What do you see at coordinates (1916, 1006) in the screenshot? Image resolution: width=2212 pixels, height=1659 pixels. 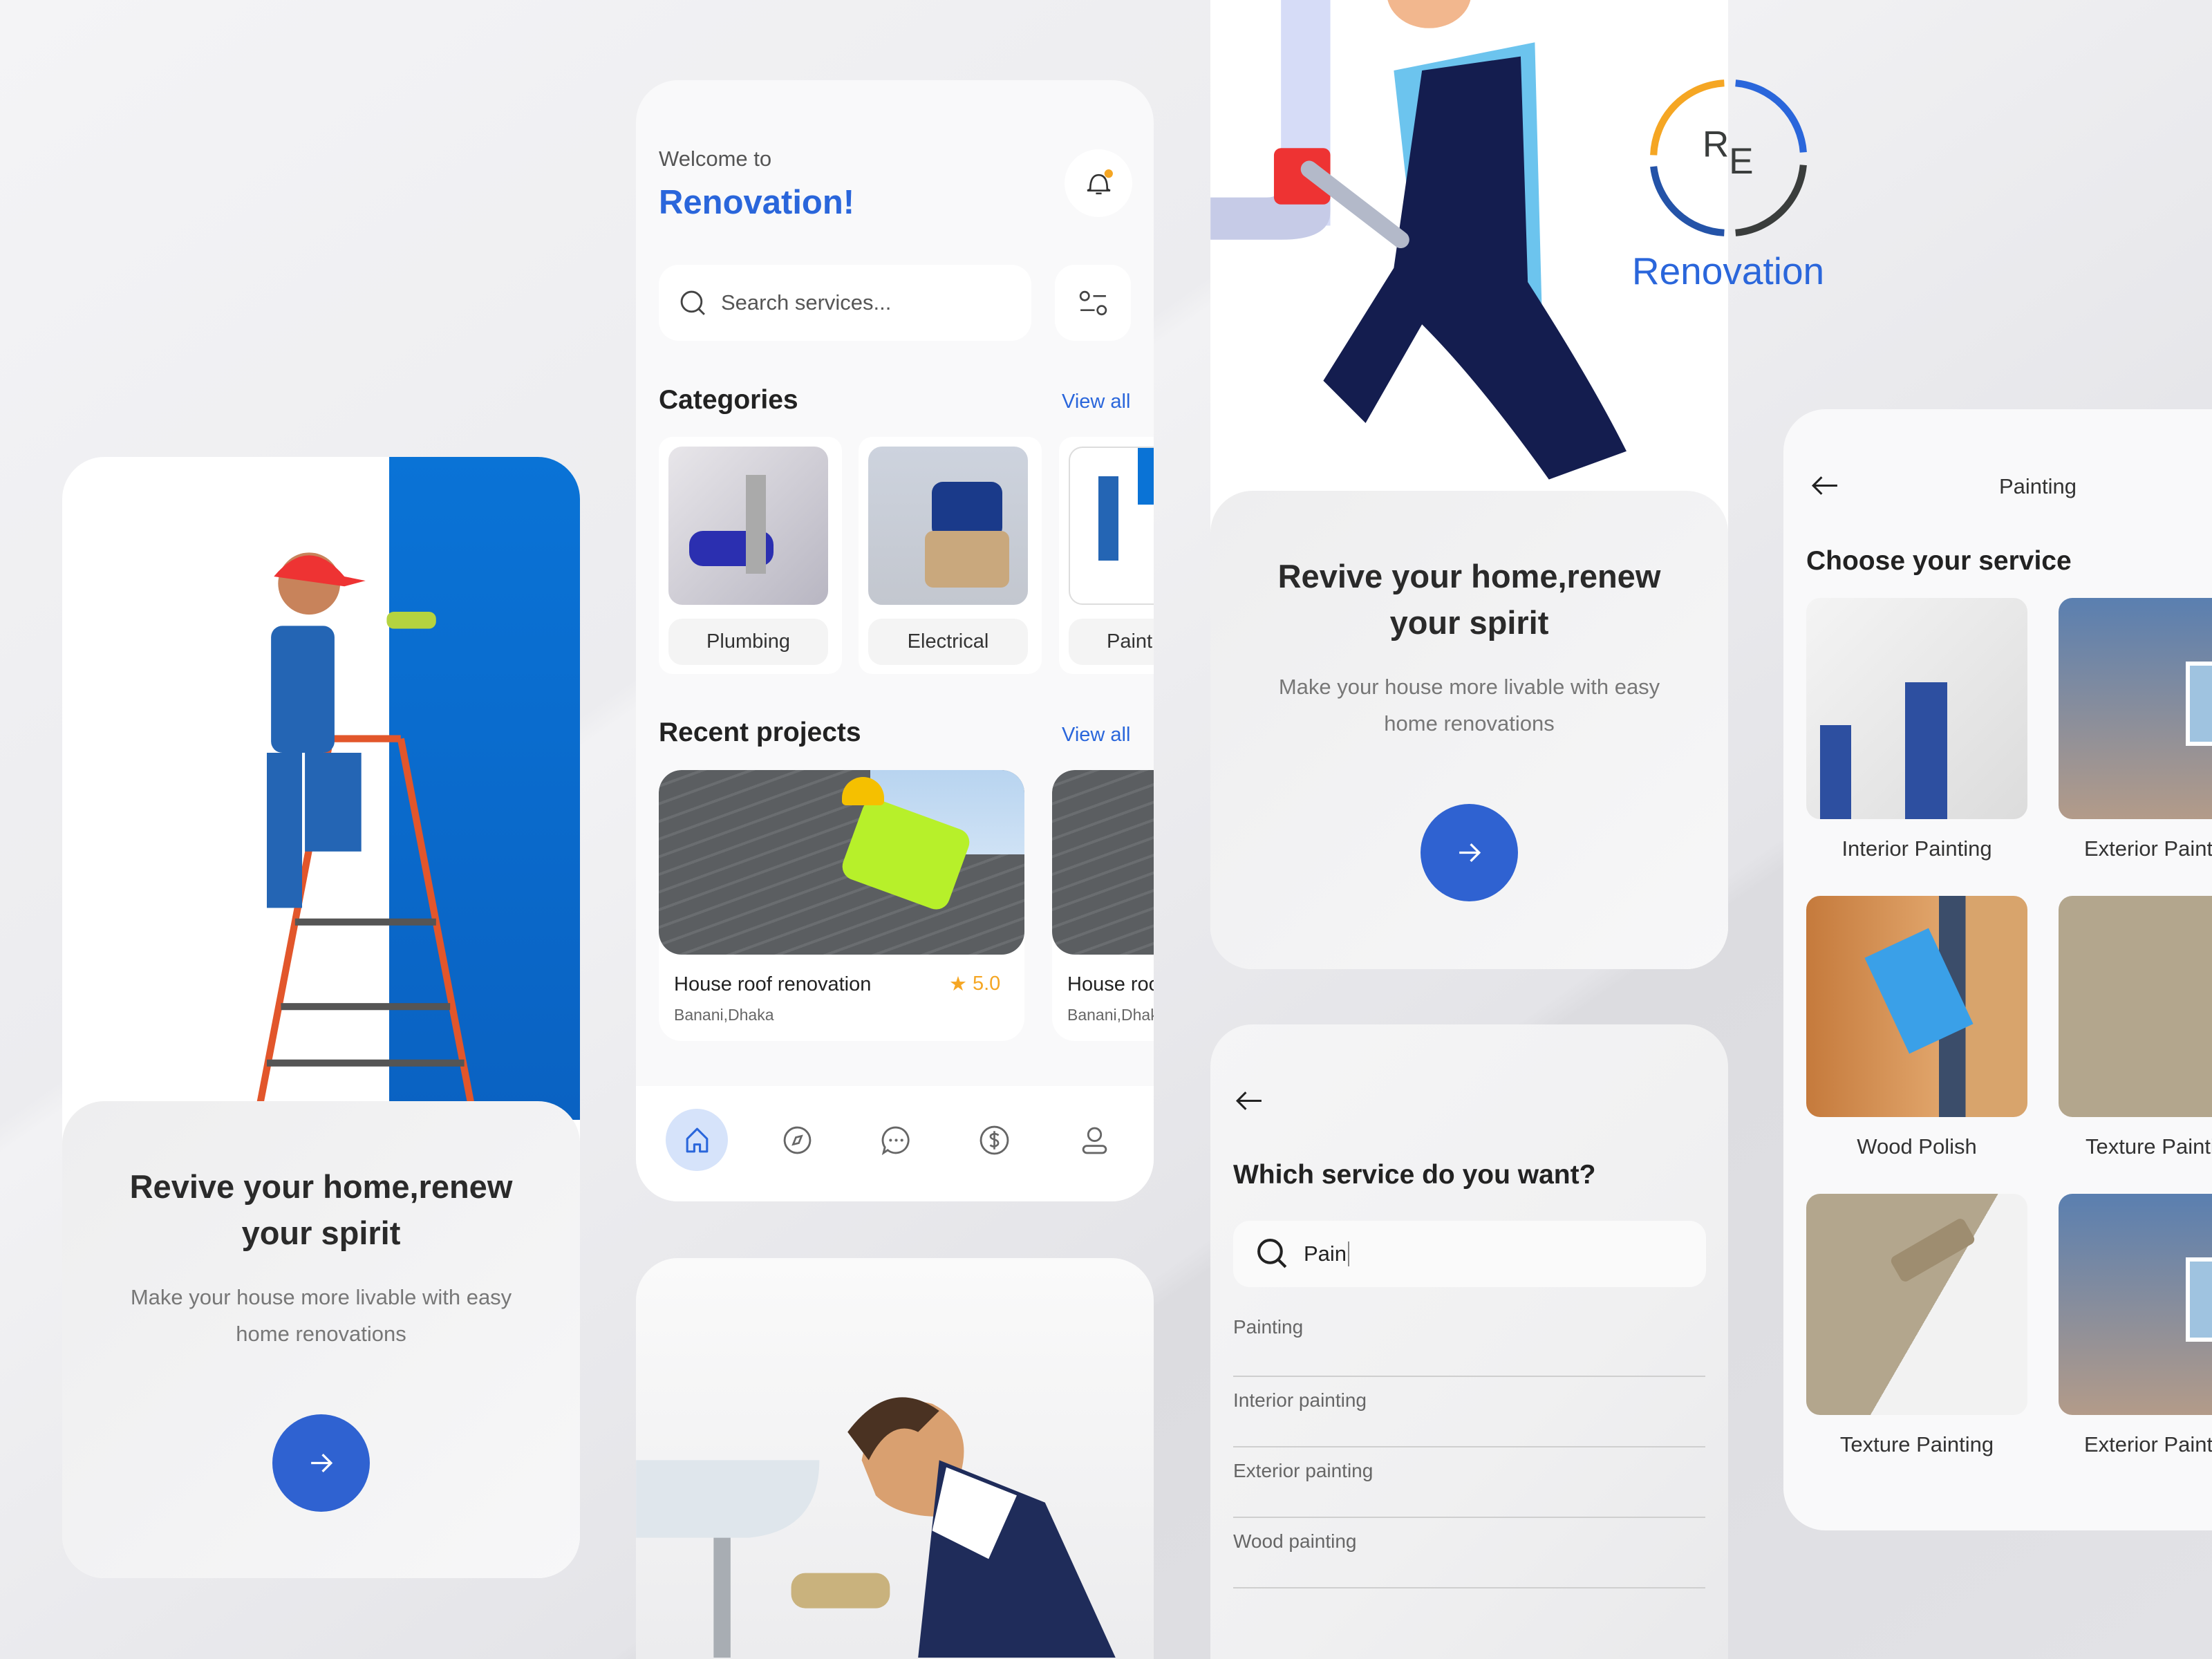 I see `wood-polish-image` at bounding box center [1916, 1006].